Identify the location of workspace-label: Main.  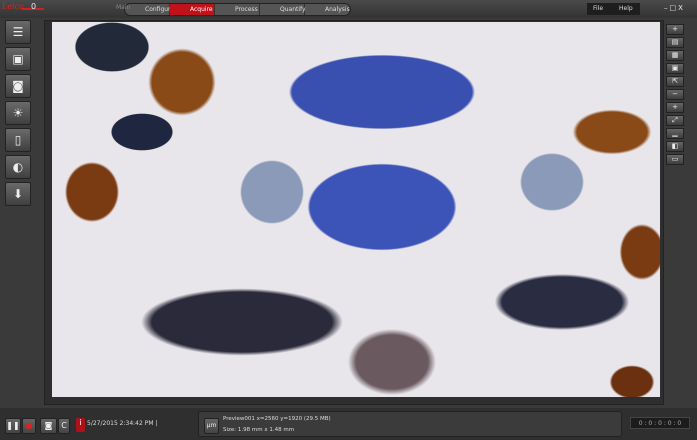
(123, 7).